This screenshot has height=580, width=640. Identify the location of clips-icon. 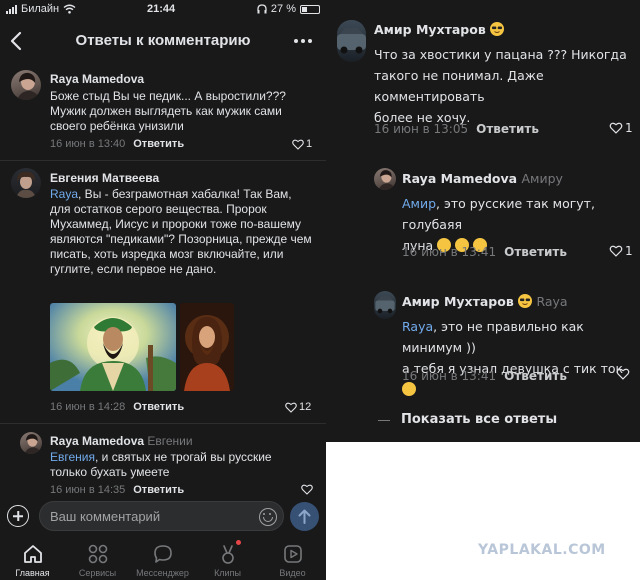
(228, 554).